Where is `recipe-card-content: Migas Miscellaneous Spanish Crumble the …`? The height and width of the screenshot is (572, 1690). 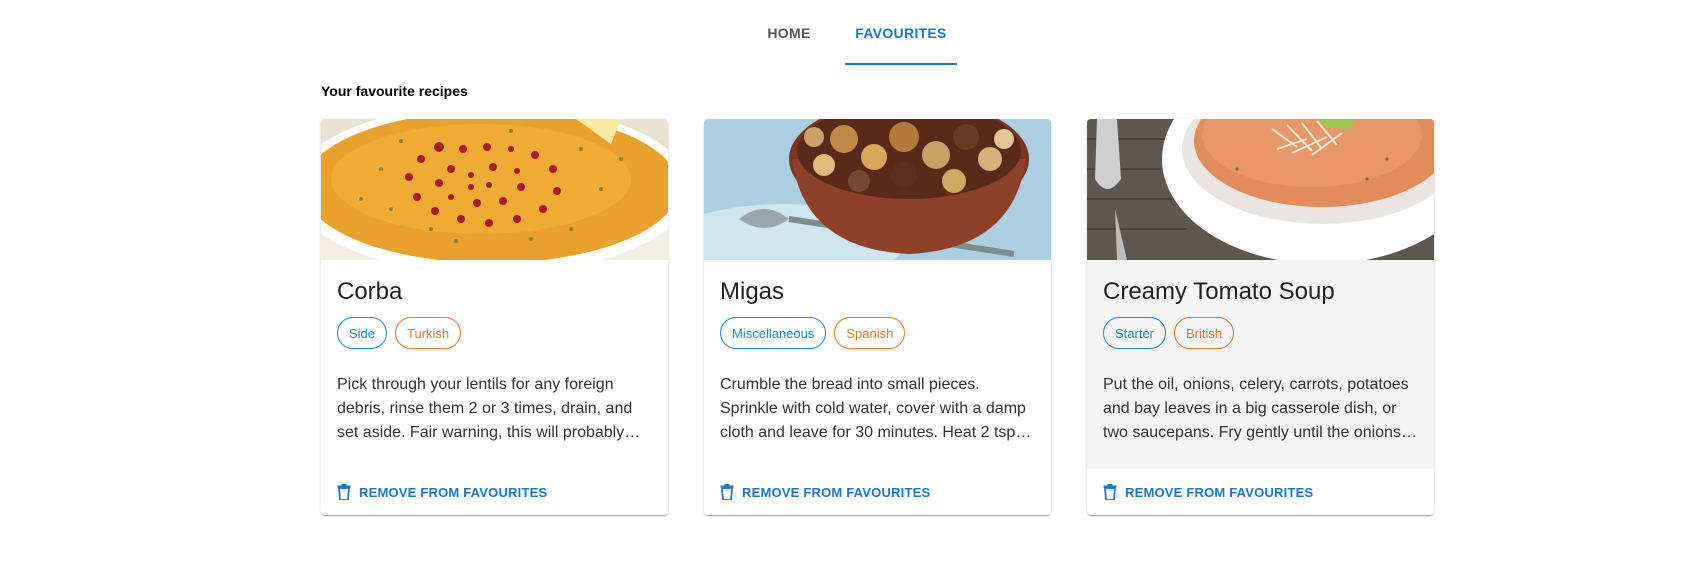
recipe-card-content: Migas Miscellaneous Spanish Crumble the … is located at coordinates (877, 352).